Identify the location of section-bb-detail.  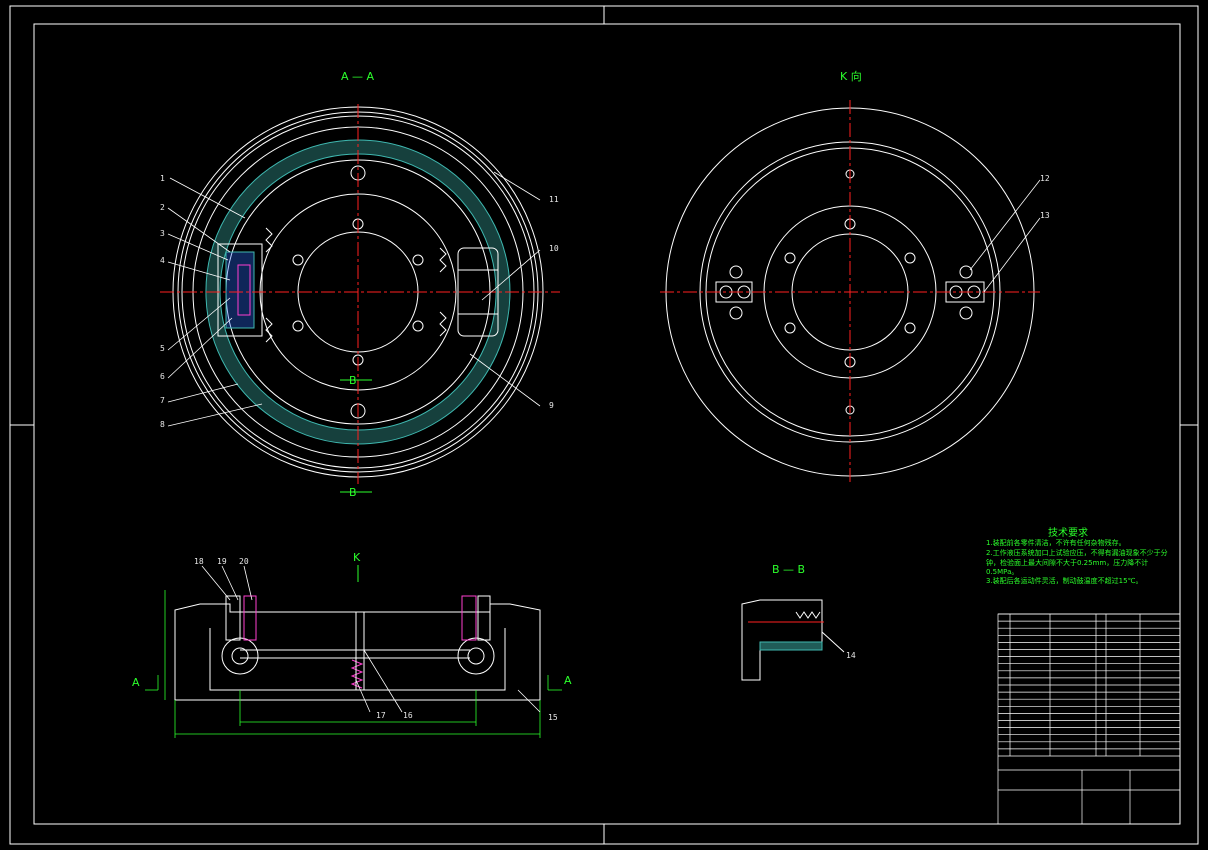
(793, 640).